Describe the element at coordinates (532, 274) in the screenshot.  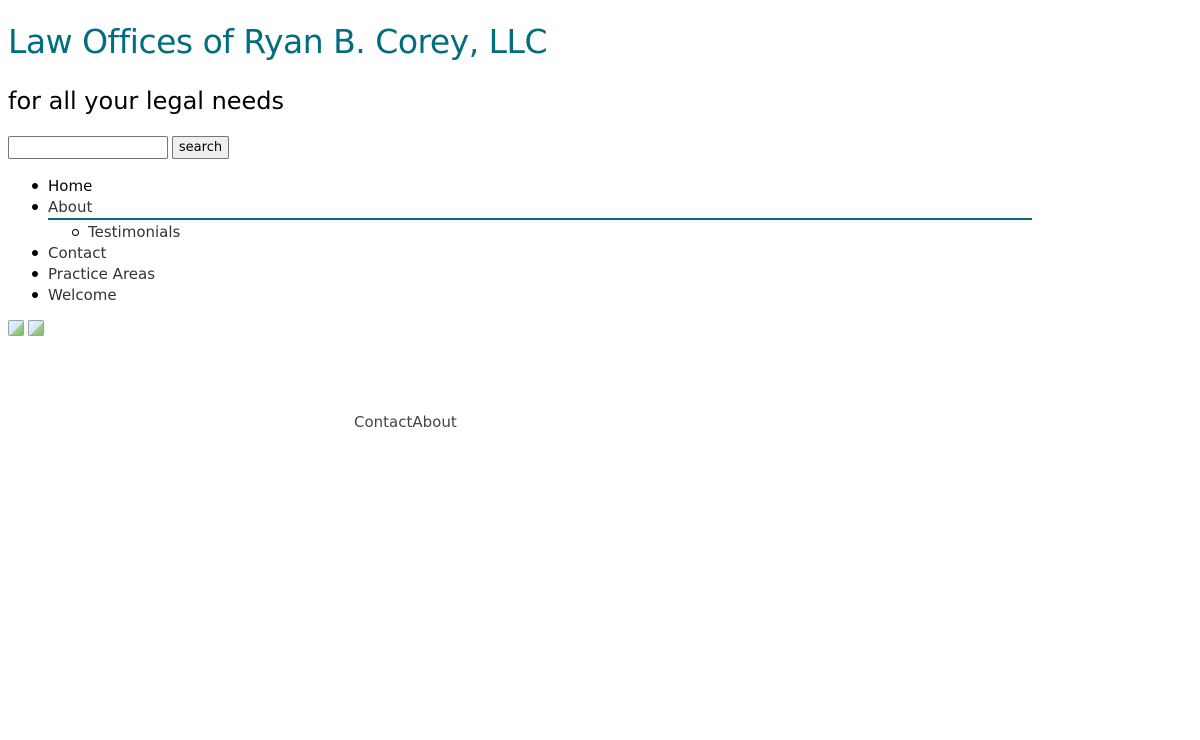
I see `nav-item-practice-areas: Practice Areas` at that location.